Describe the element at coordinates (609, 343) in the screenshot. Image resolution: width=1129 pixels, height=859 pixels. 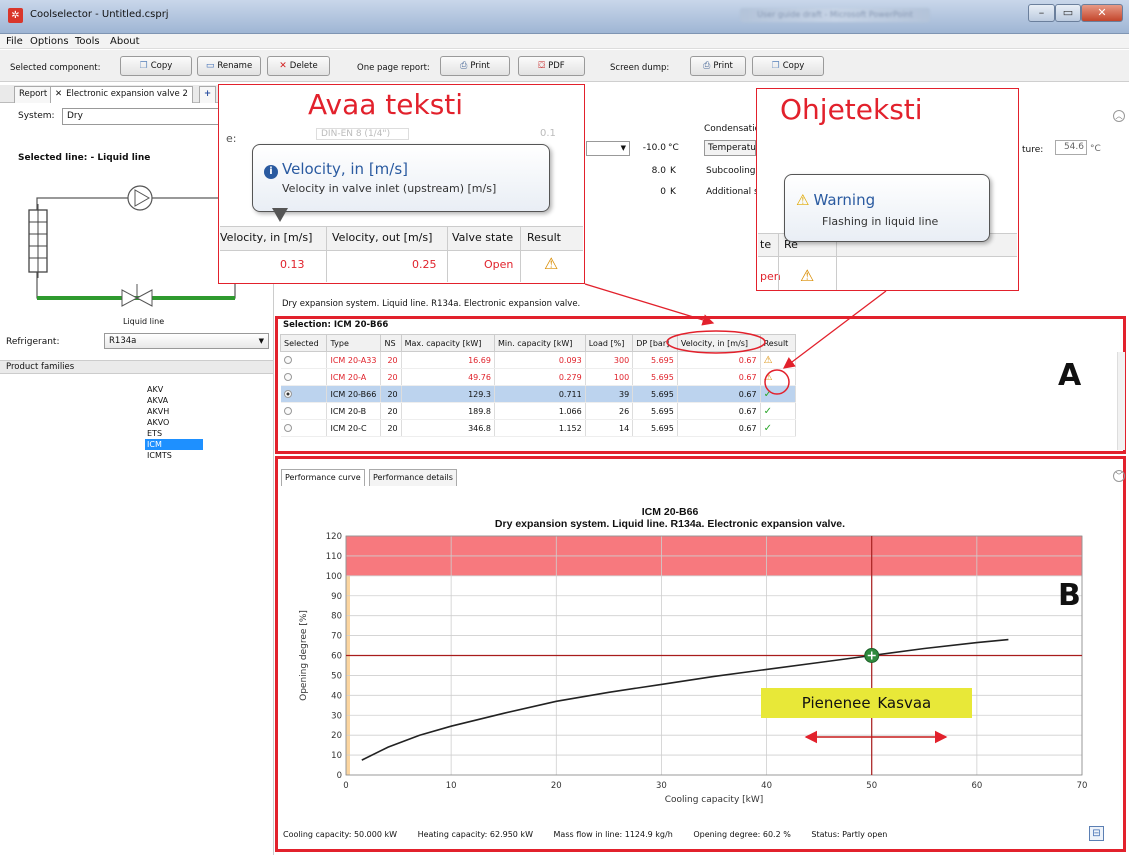
I see `col-load: Load [%]` at that location.